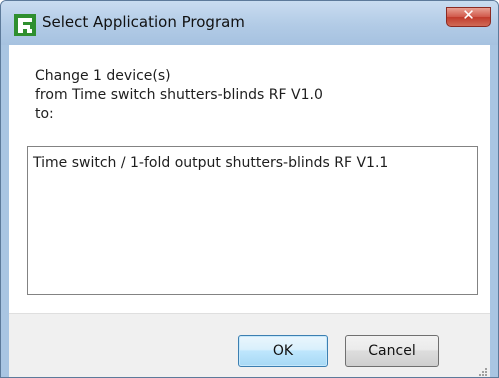  Describe the element at coordinates (392, 351) in the screenshot. I see `cancel-button: Cancel` at that location.